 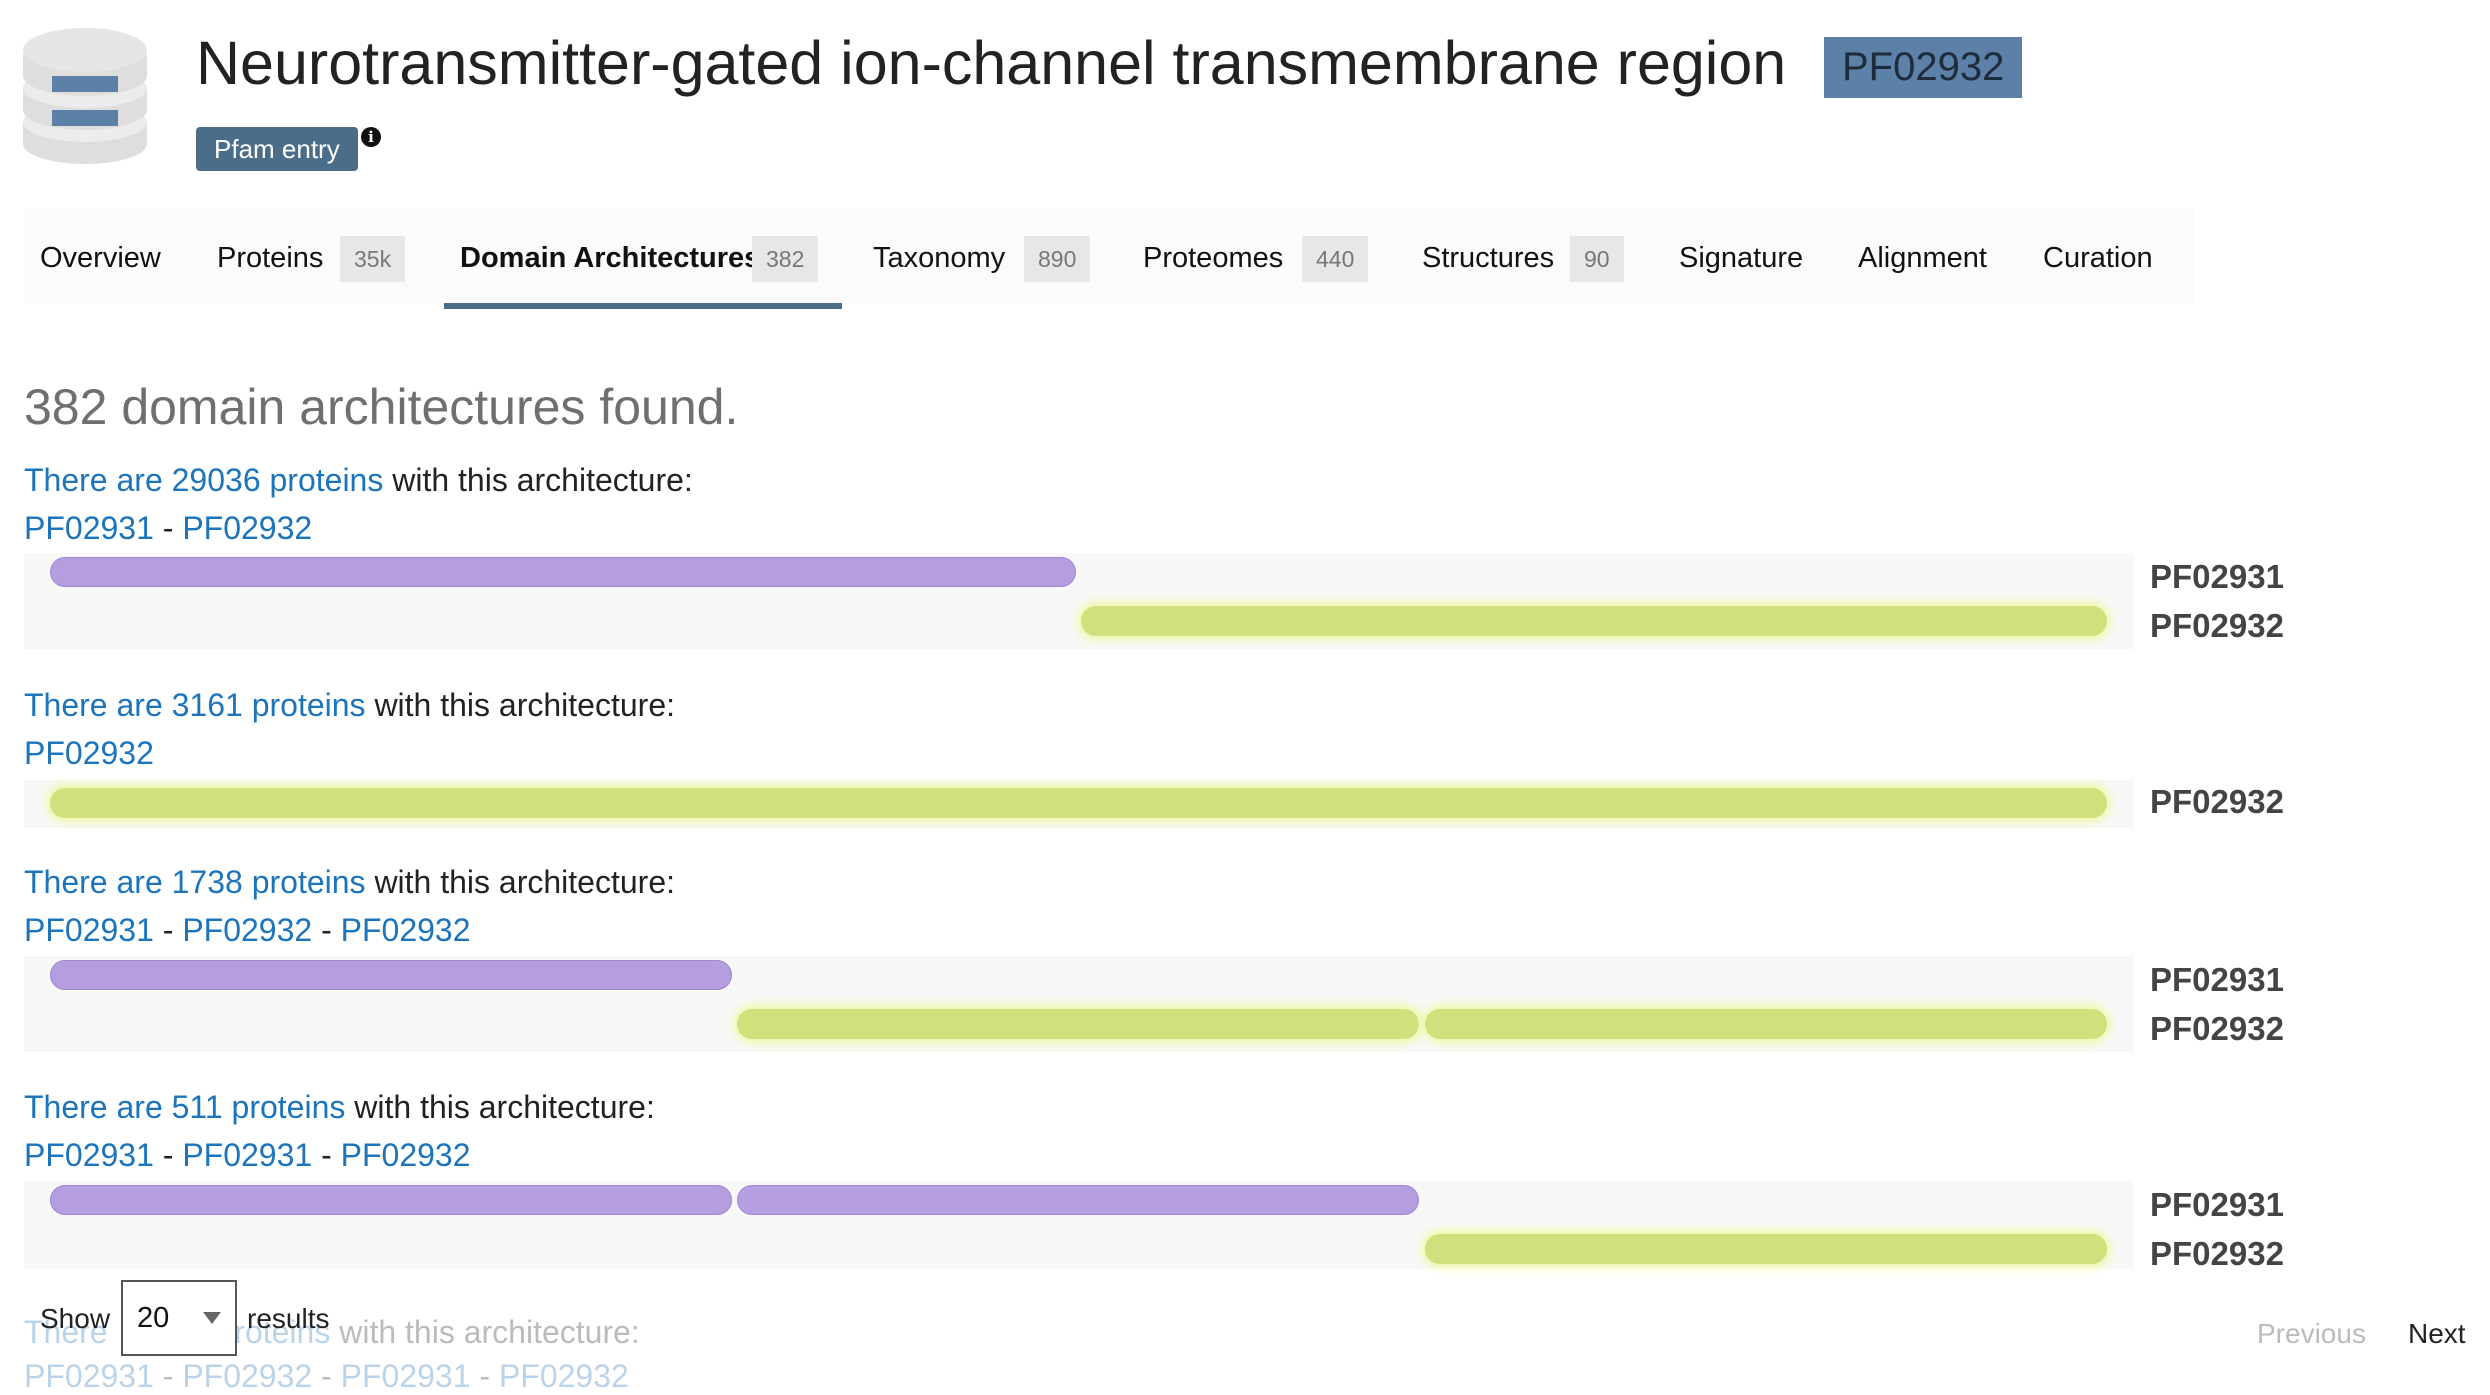 What do you see at coordinates (2437, 1334) in the screenshot?
I see `next-page-button: Next` at bounding box center [2437, 1334].